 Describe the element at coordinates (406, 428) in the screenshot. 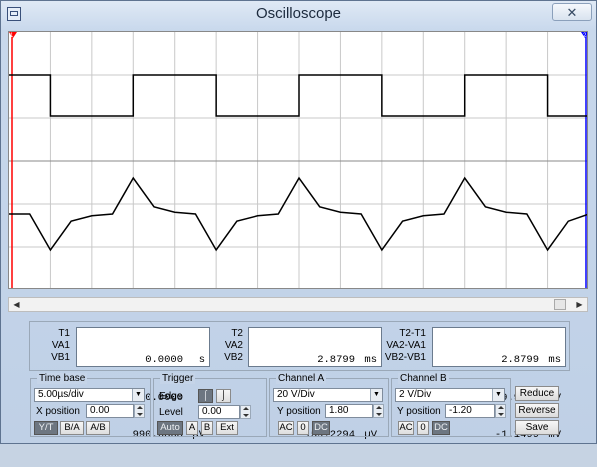

I see `channel-b-ac-button: AC` at that location.